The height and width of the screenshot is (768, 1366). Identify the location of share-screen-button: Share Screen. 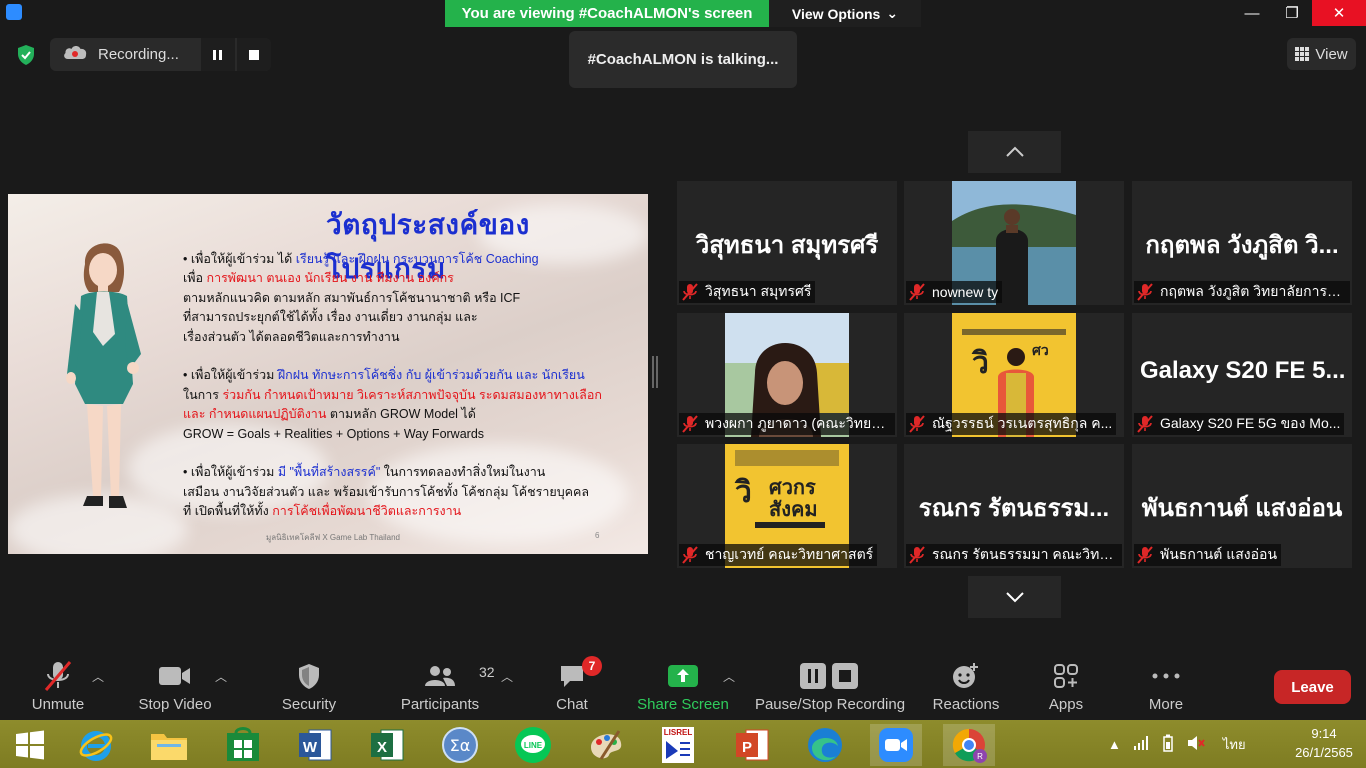
(683, 685).